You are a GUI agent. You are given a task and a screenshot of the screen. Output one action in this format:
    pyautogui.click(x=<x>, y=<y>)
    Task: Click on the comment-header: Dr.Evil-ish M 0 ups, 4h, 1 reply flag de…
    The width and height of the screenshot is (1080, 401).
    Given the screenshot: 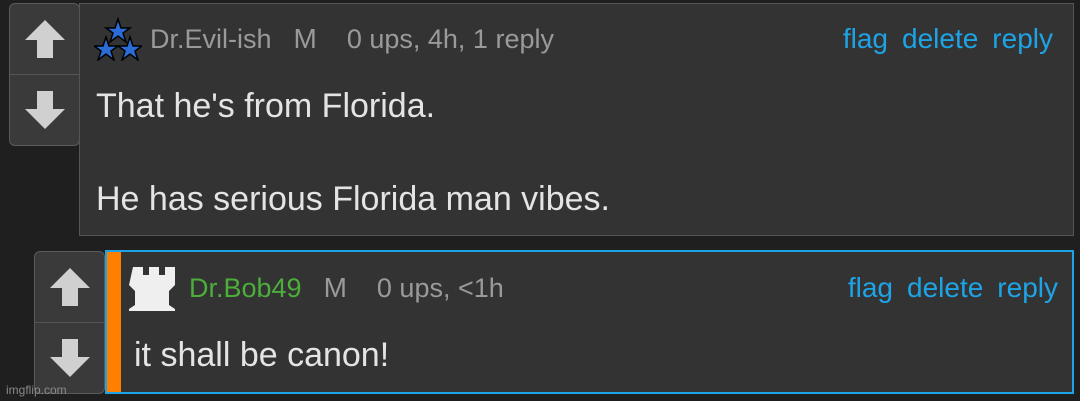 What is the action you would take?
    pyautogui.click(x=576, y=39)
    